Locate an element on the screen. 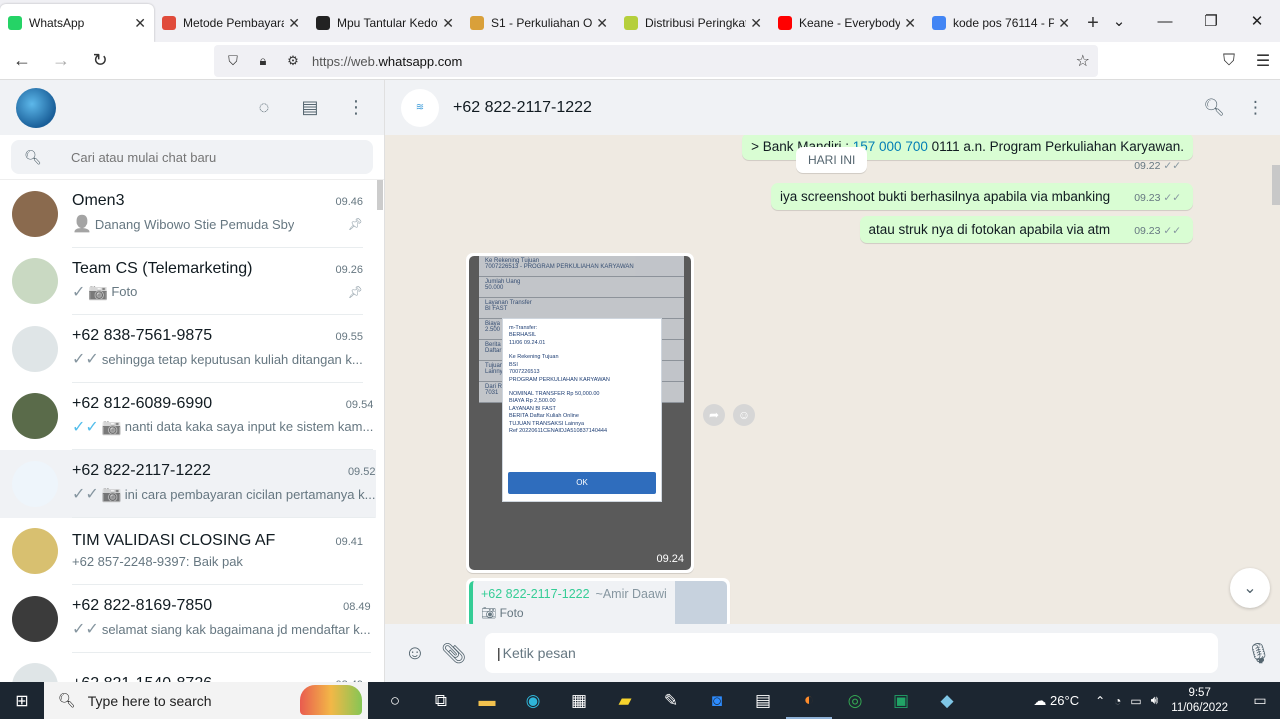 The image size is (1280, 719). browser-tab: Metode Pembayaran ✕ is located at coordinates (231, 23).